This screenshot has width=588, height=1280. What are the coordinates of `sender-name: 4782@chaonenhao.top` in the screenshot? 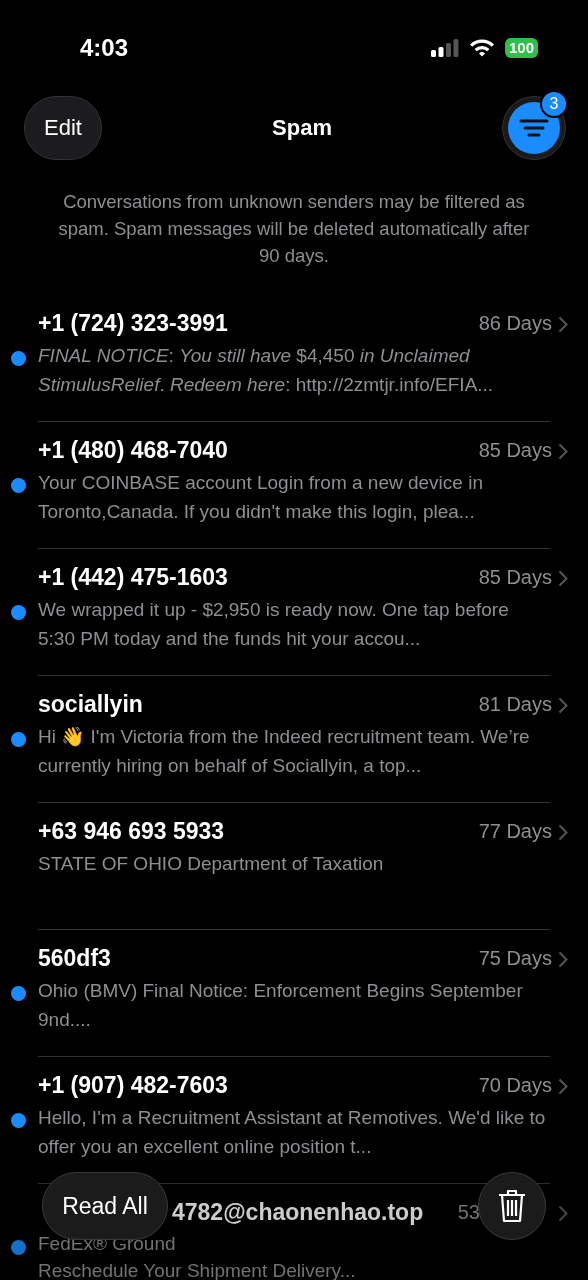 It's located at (298, 1212).